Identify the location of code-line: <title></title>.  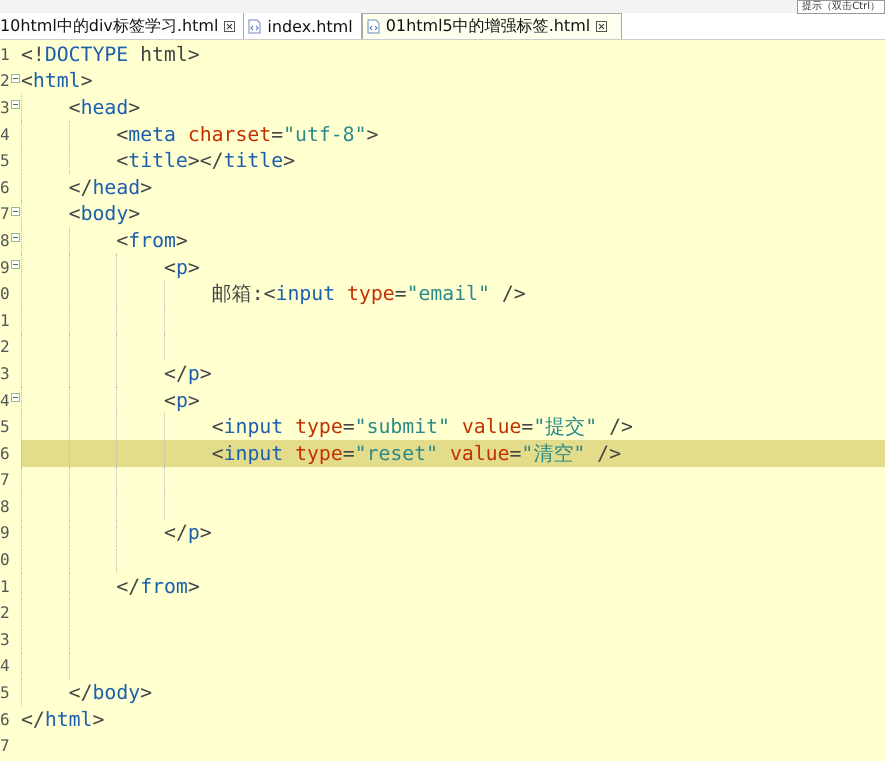
(206, 160).